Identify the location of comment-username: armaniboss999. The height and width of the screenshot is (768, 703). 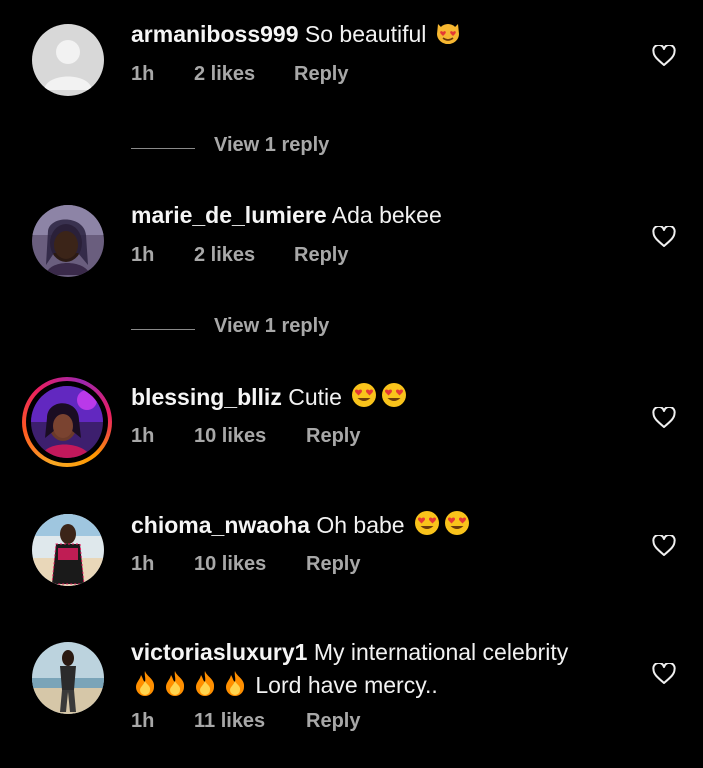
(214, 34).